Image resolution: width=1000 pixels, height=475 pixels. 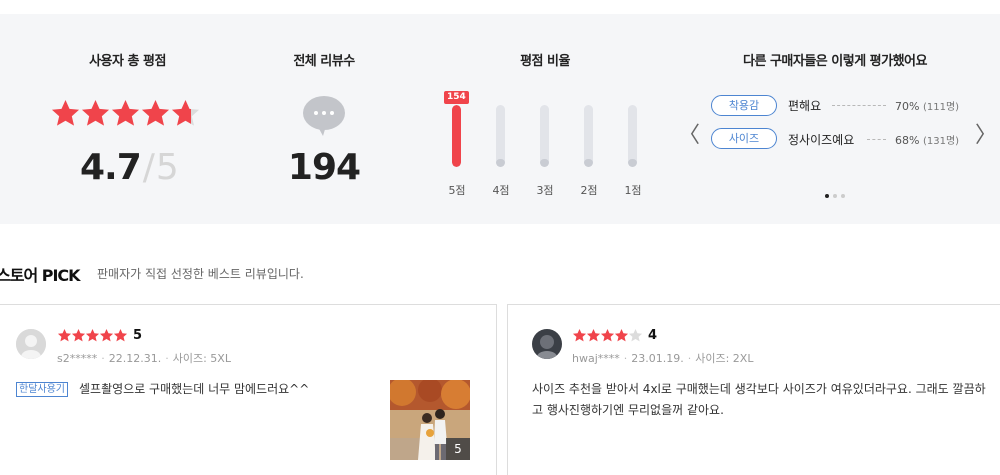 I want to click on rating-score: 4.7/5, so click(x=129, y=167).